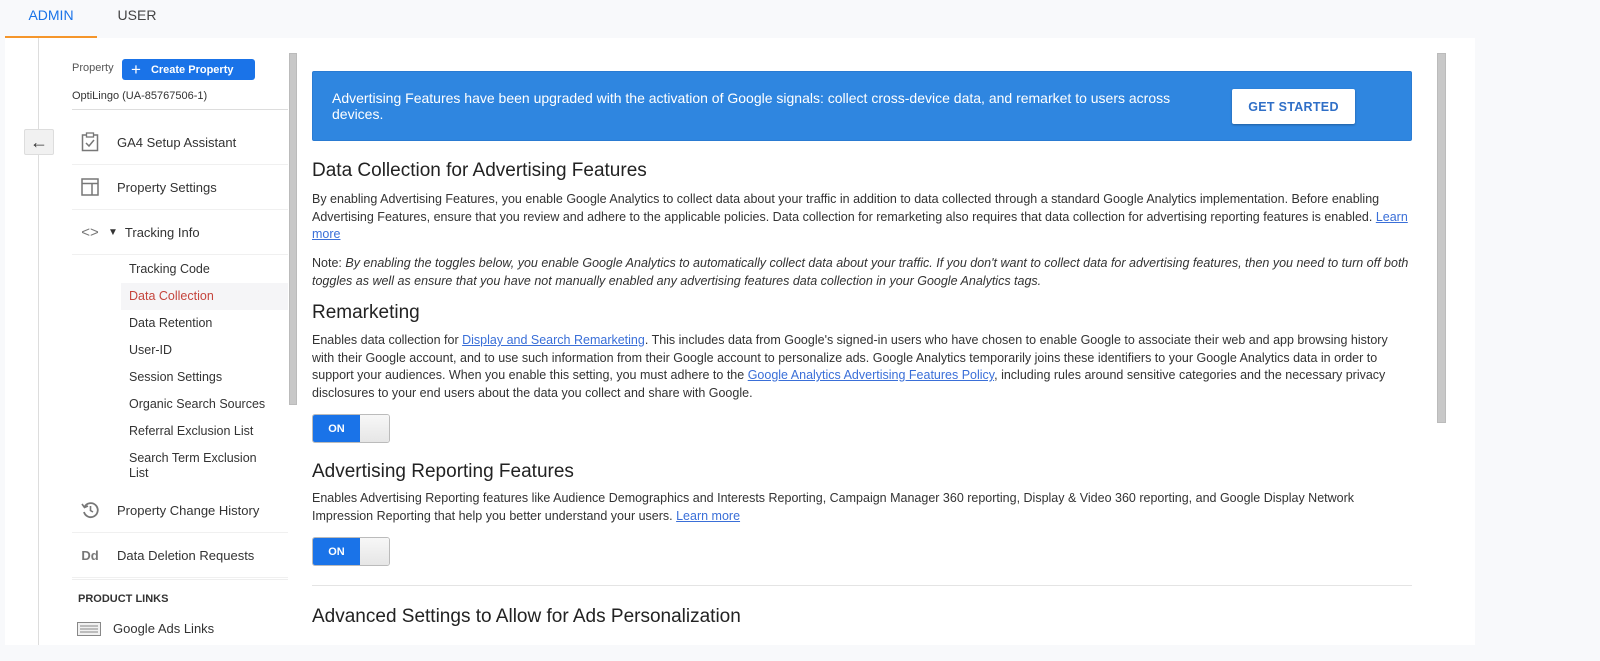 The height and width of the screenshot is (661, 1600). Describe the element at coordinates (113, 232) in the screenshot. I see `caret-down-icon: ▼` at that location.